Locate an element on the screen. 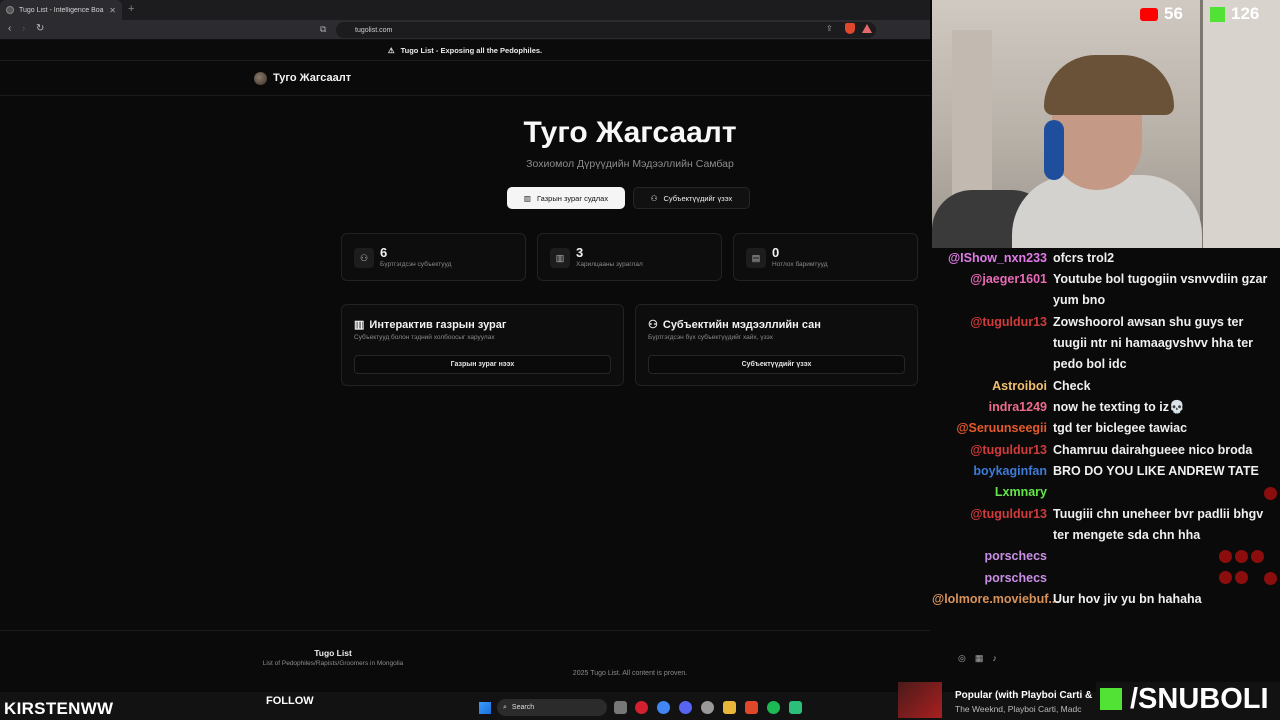 This screenshot has width=1280, height=720. windows-start-icon is located at coordinates (485, 708).